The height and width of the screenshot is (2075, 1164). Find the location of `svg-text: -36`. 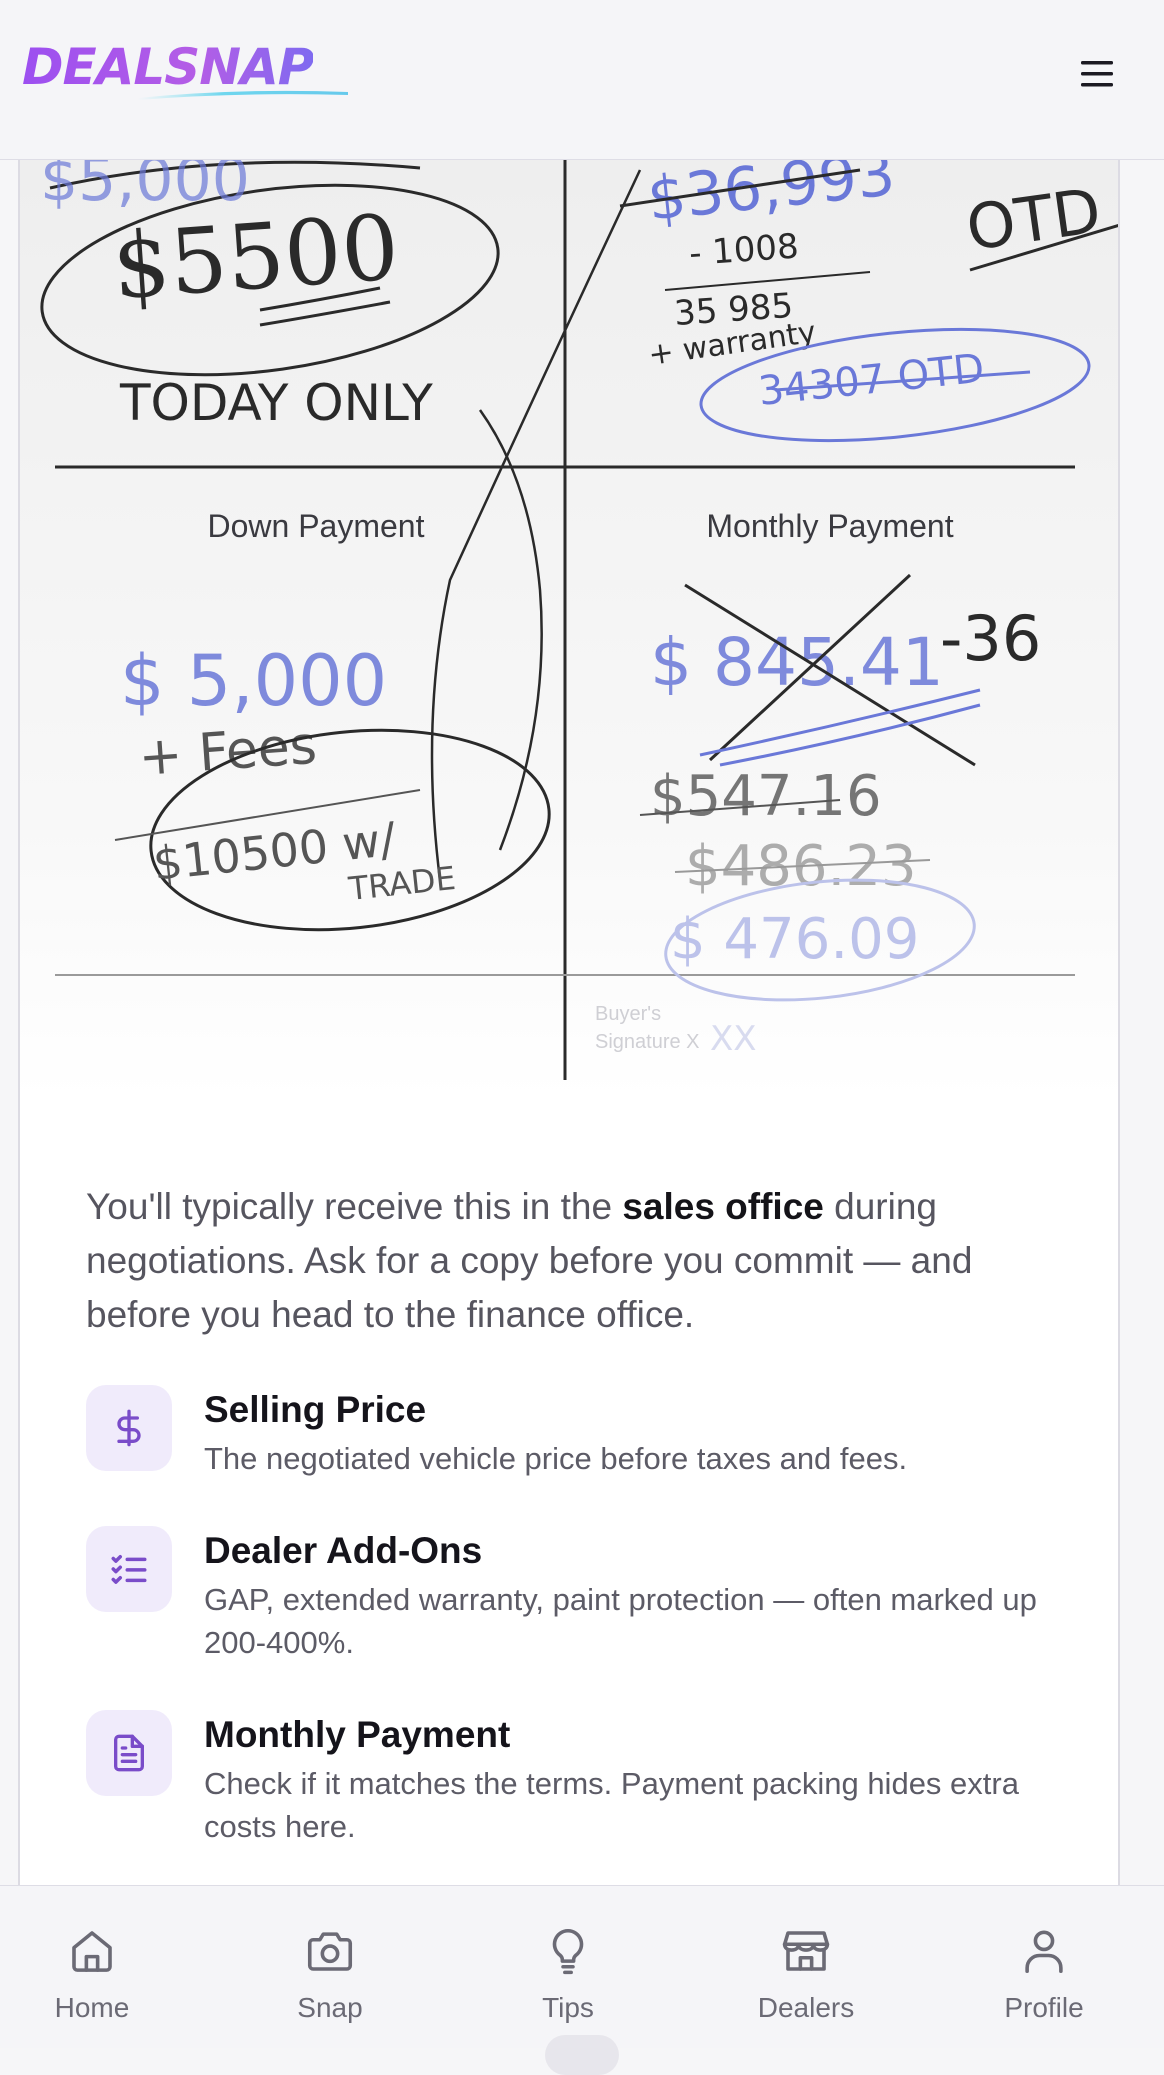

svg-text: -36 is located at coordinates (990, 638).